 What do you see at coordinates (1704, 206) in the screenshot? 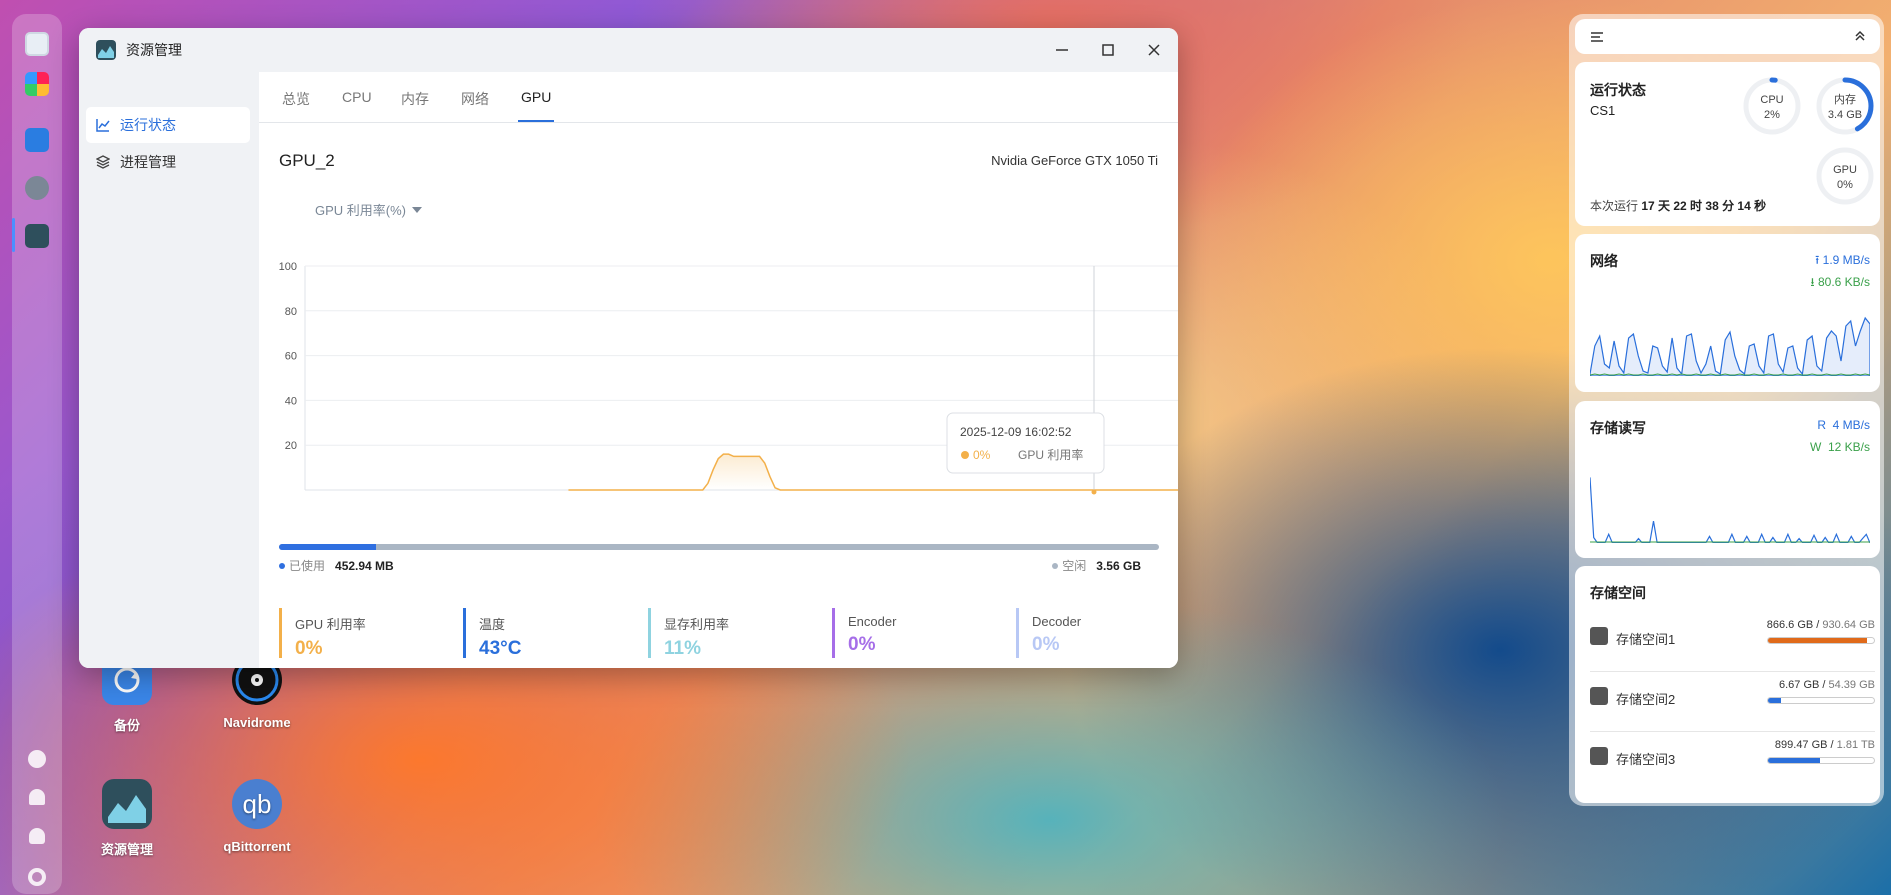
I see `uptime-value: 17 天 22 时 38 分 14 秒` at bounding box center [1704, 206].